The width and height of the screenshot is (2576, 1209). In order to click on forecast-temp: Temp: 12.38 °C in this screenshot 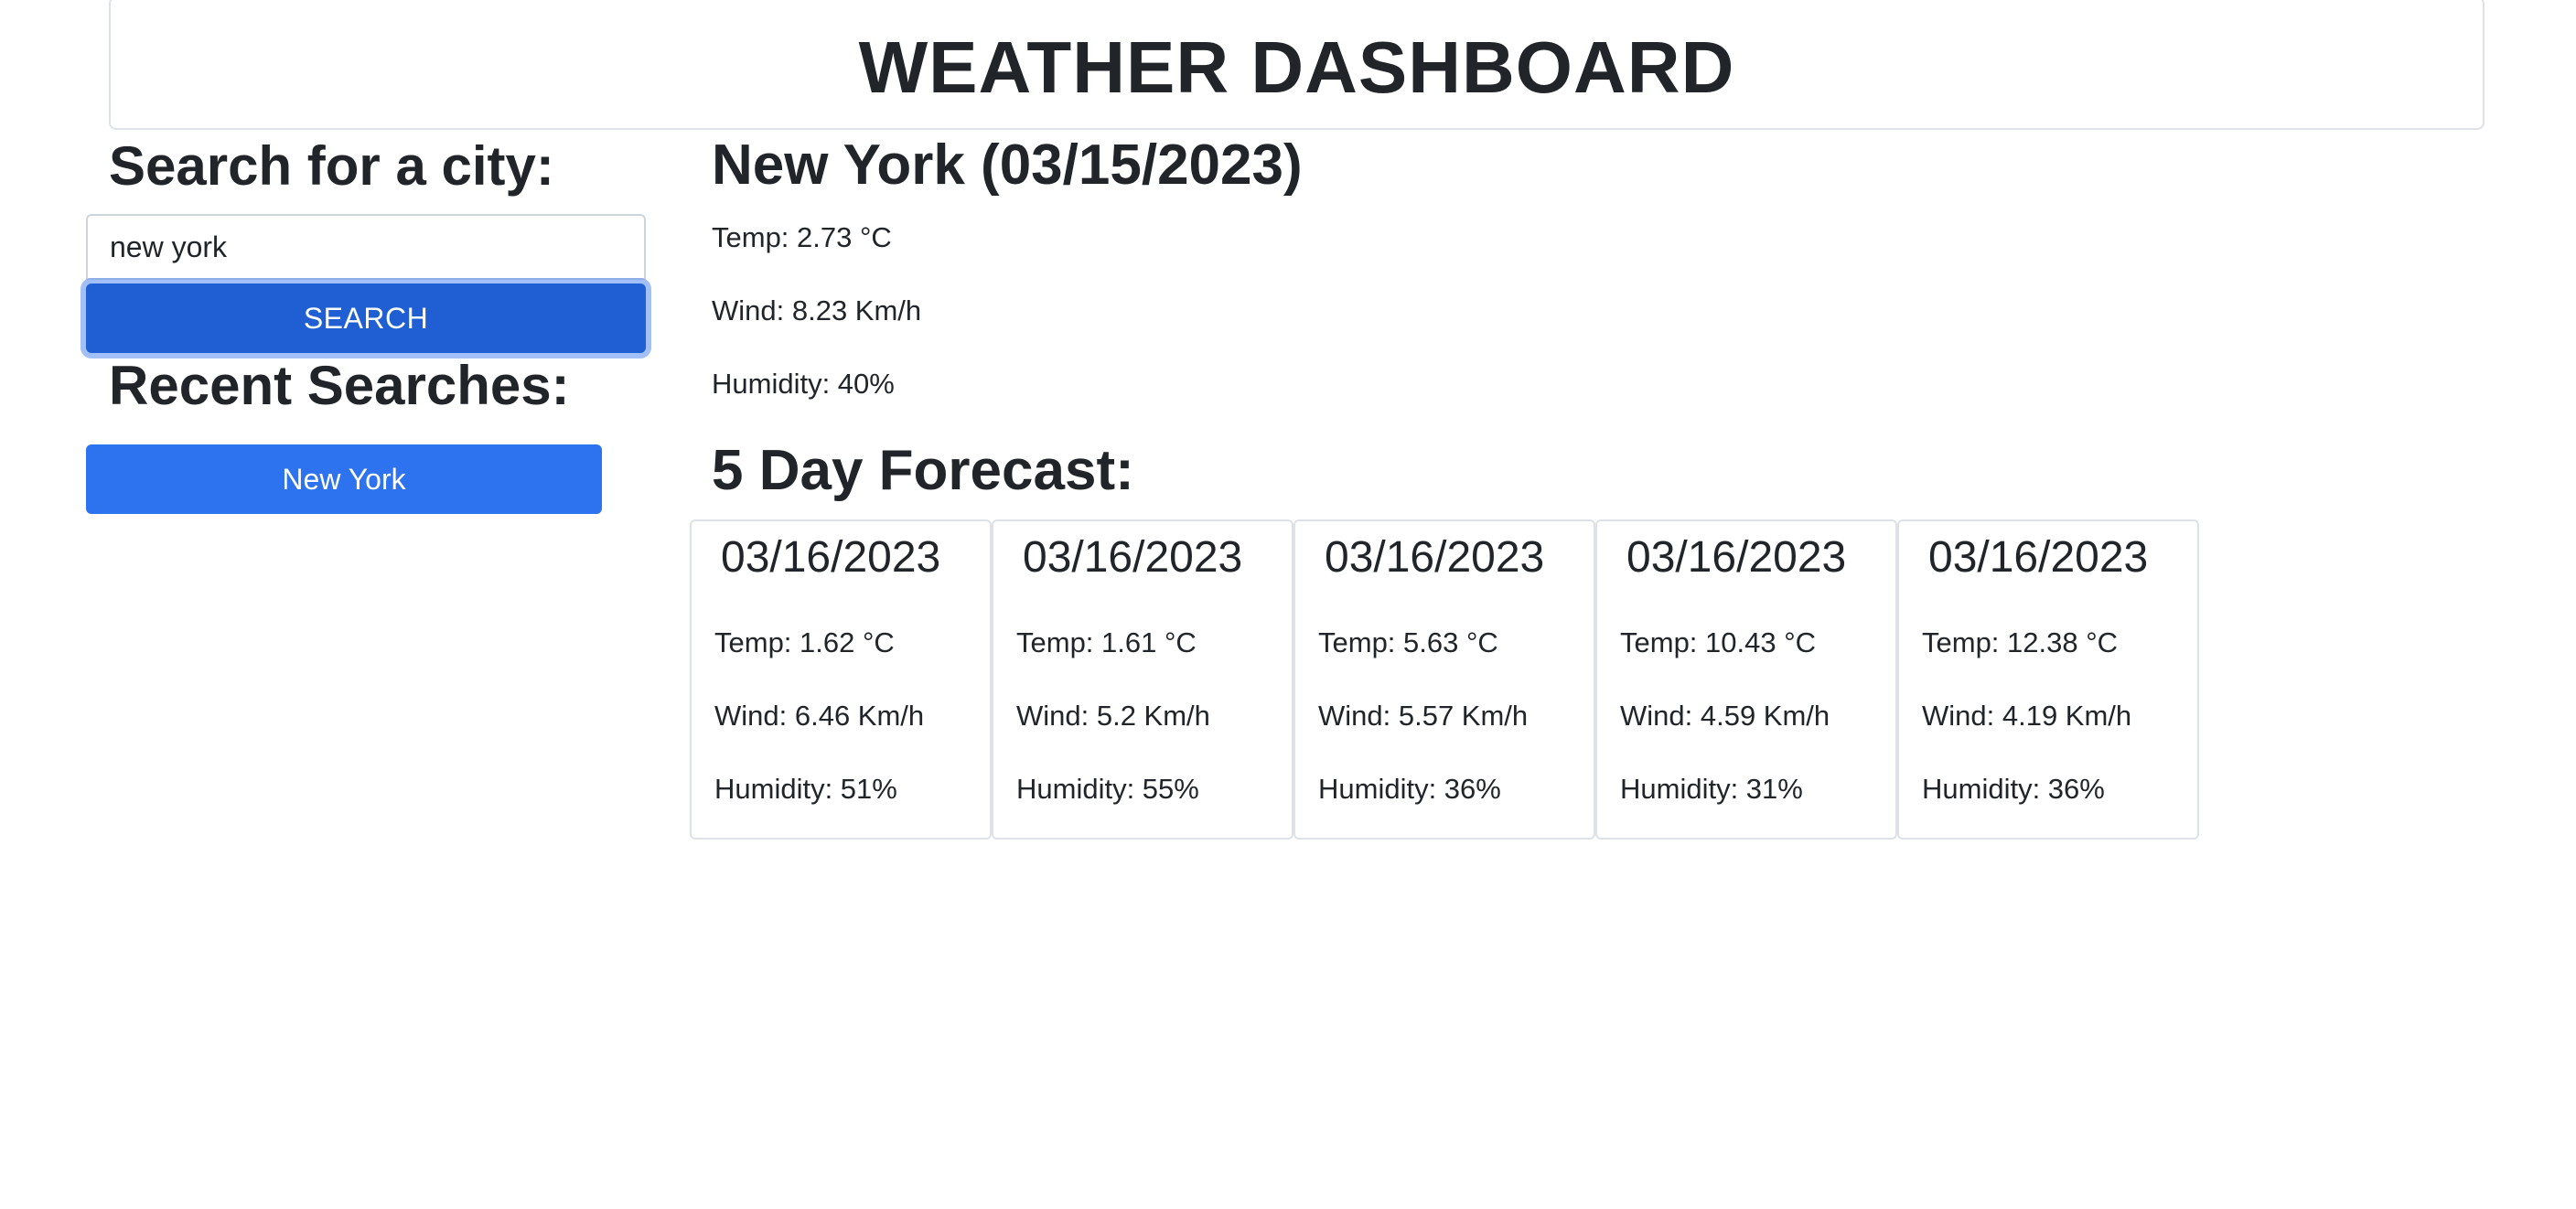, I will do `click(2021, 642)`.